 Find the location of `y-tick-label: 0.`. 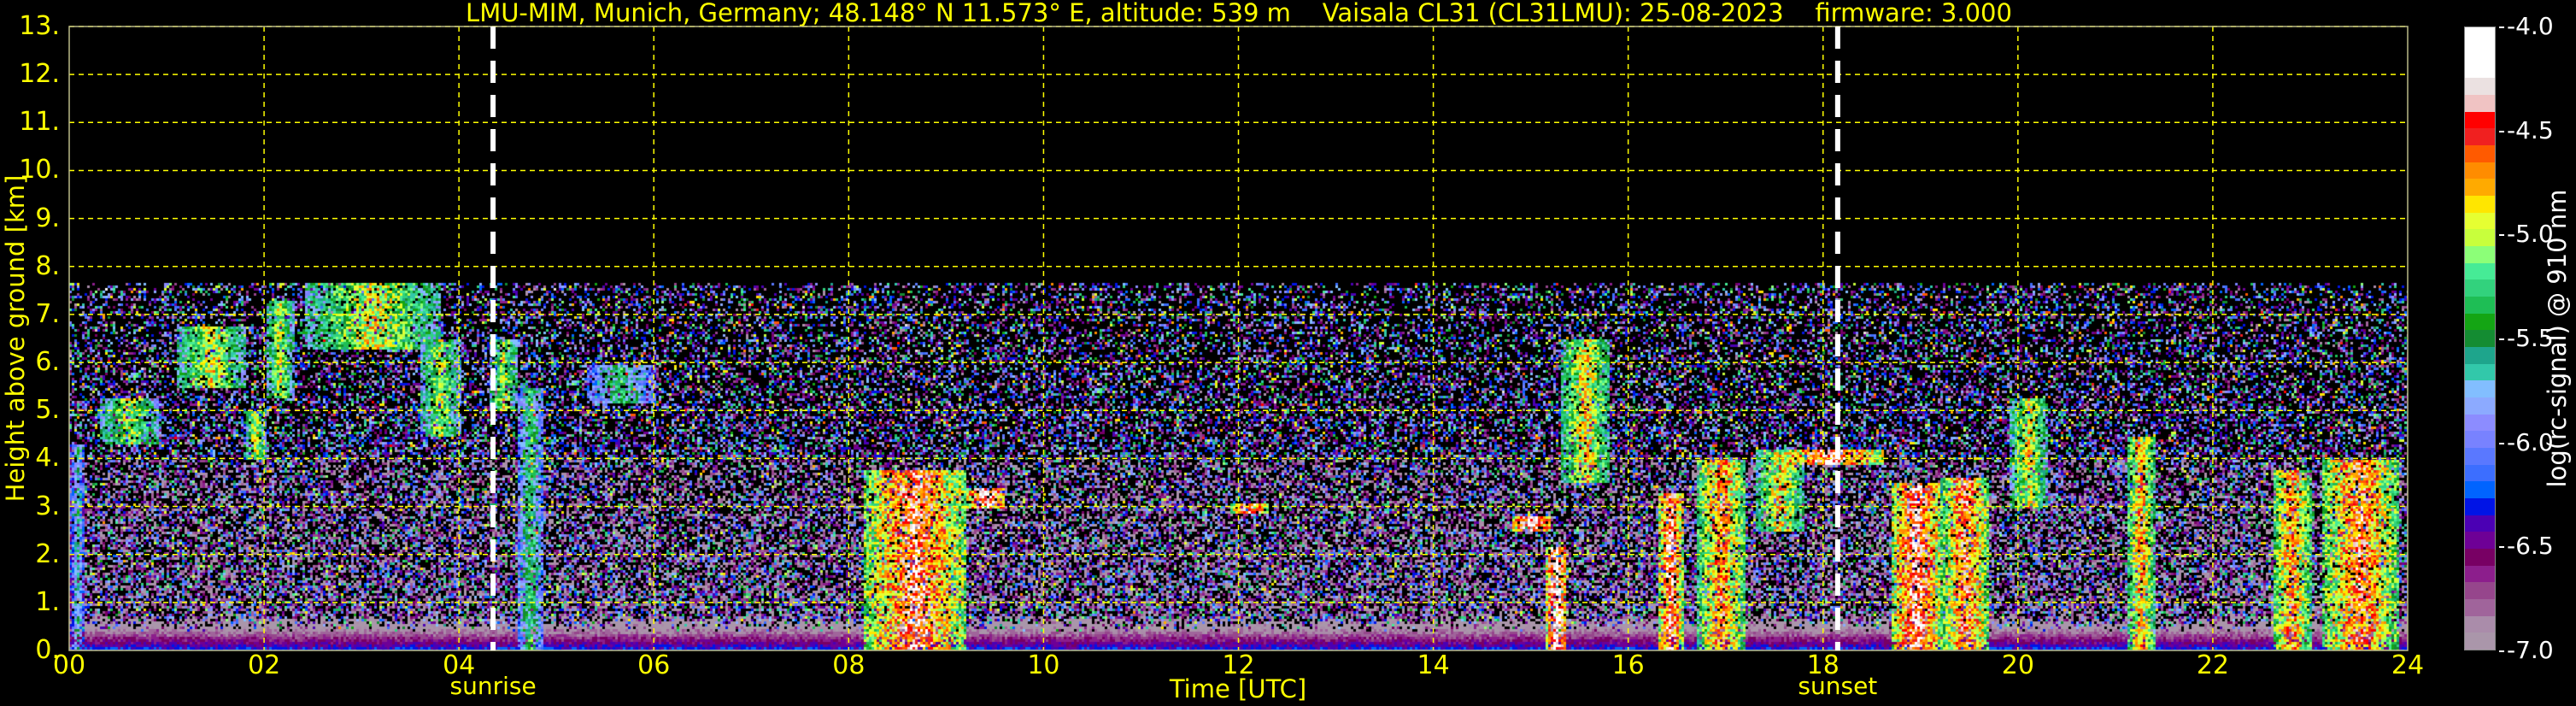

y-tick-label: 0. is located at coordinates (47, 650).